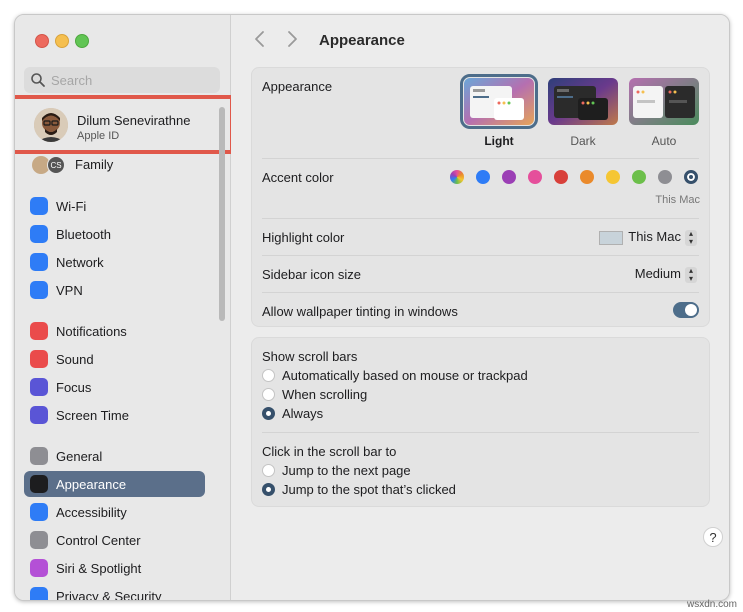 This screenshot has height=612, width=743. I want to click on highlight-color-popup: This Mac ▴ ▾, so click(648, 237).